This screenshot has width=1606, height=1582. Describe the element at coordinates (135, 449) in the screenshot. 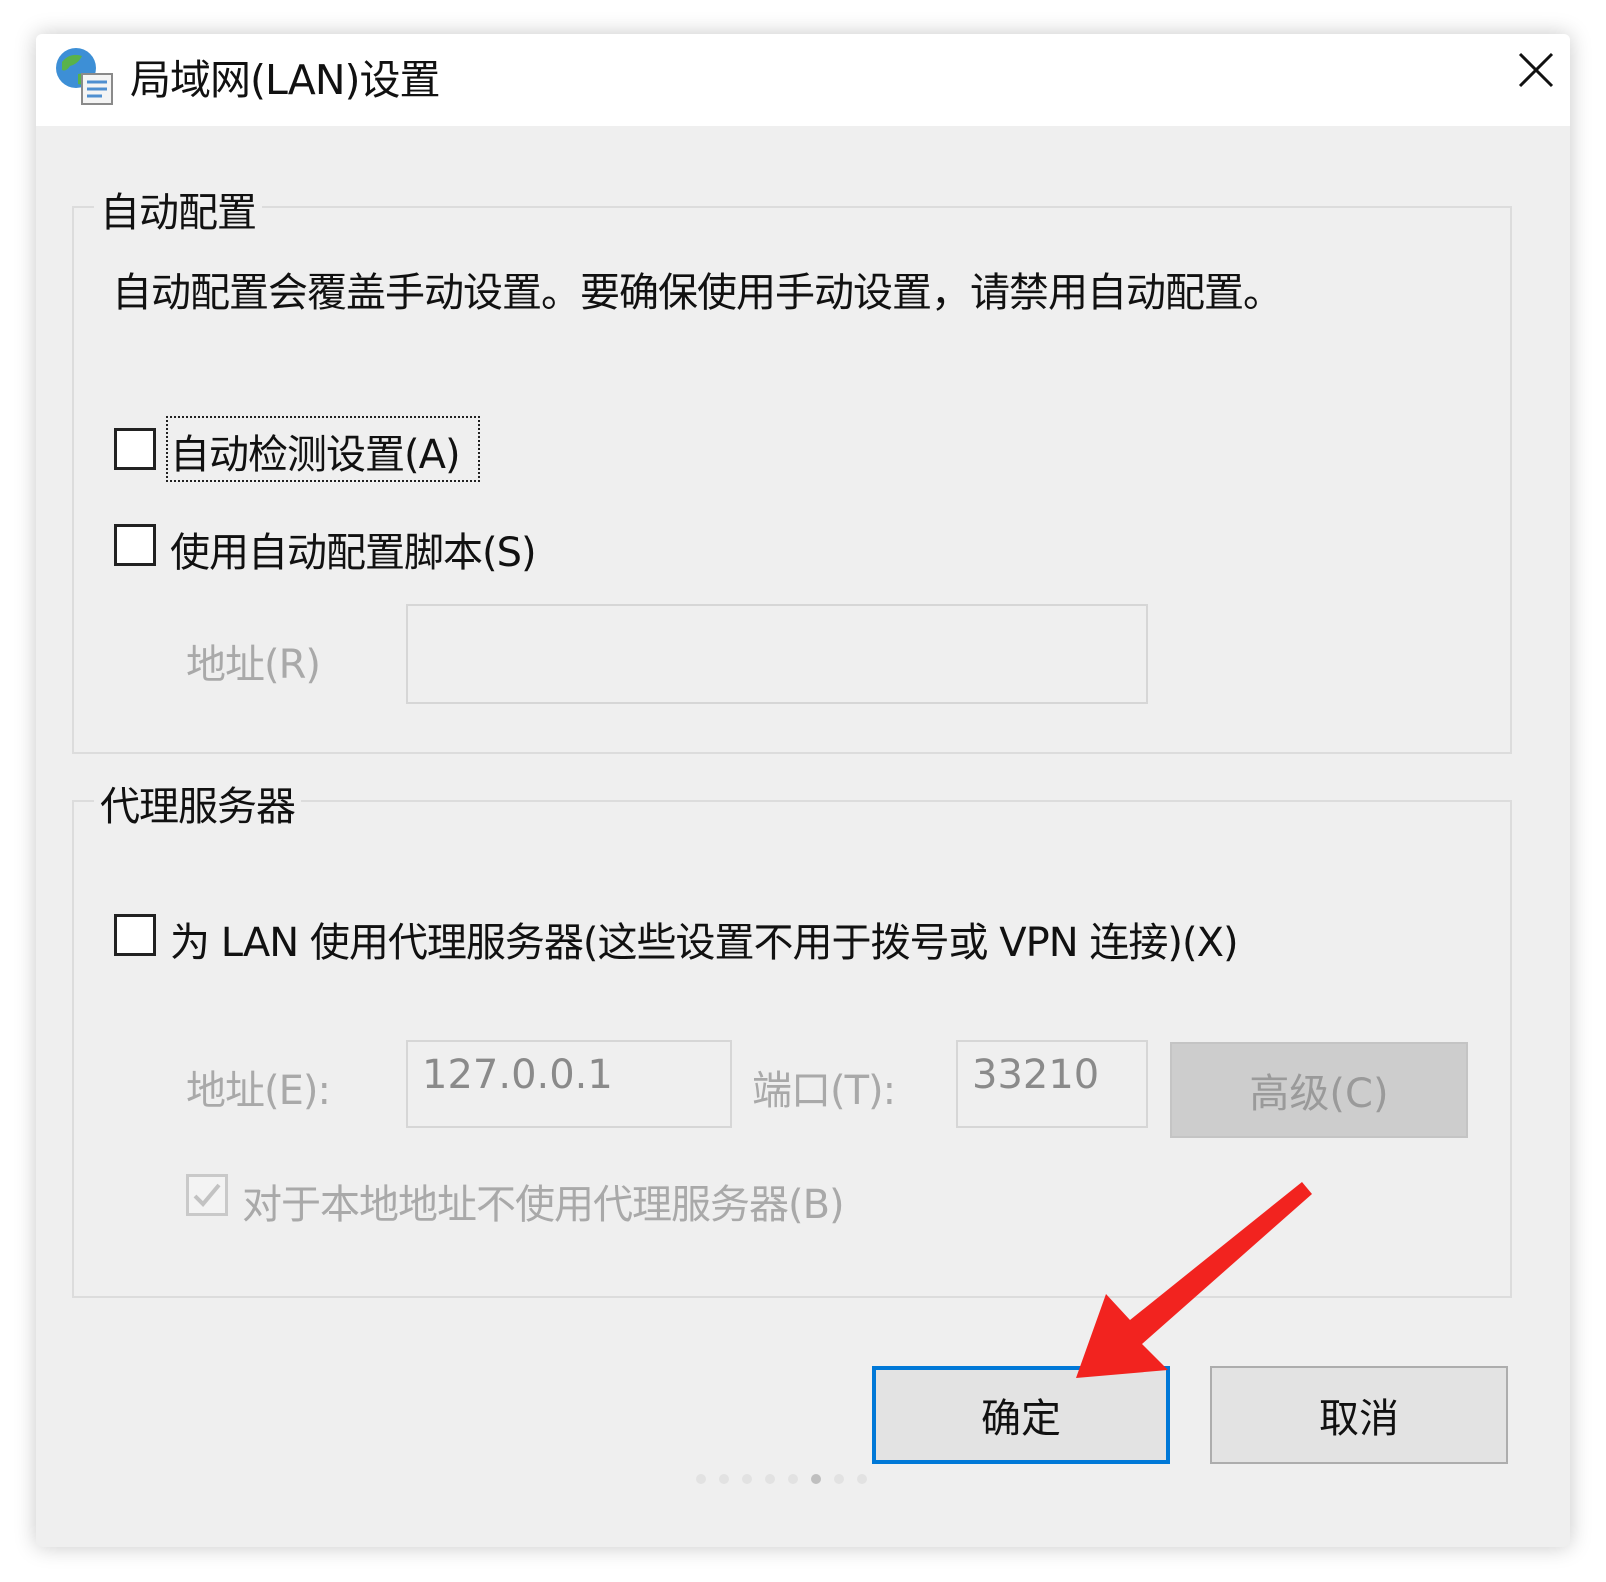

I see `auto-detect-checkbox` at that location.